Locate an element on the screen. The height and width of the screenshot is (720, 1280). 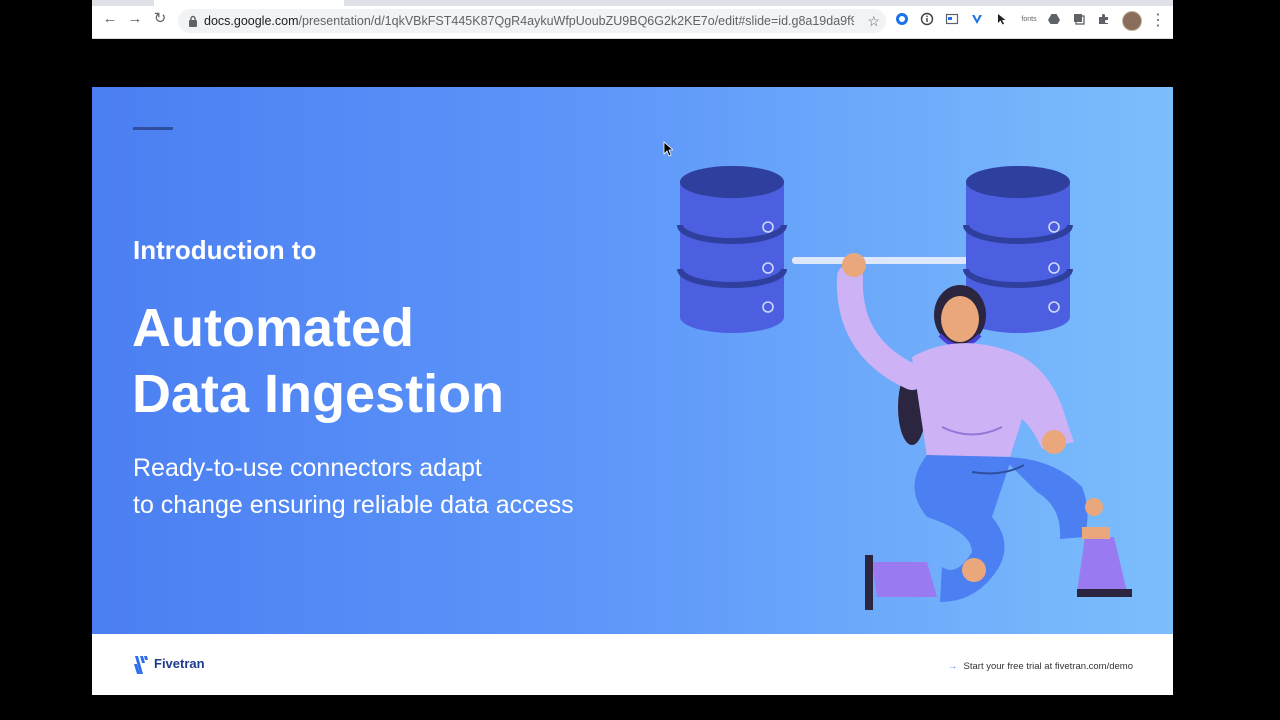
slide-subtitle-line-2: to change ensuring reliable data access is located at coordinates (353, 505).